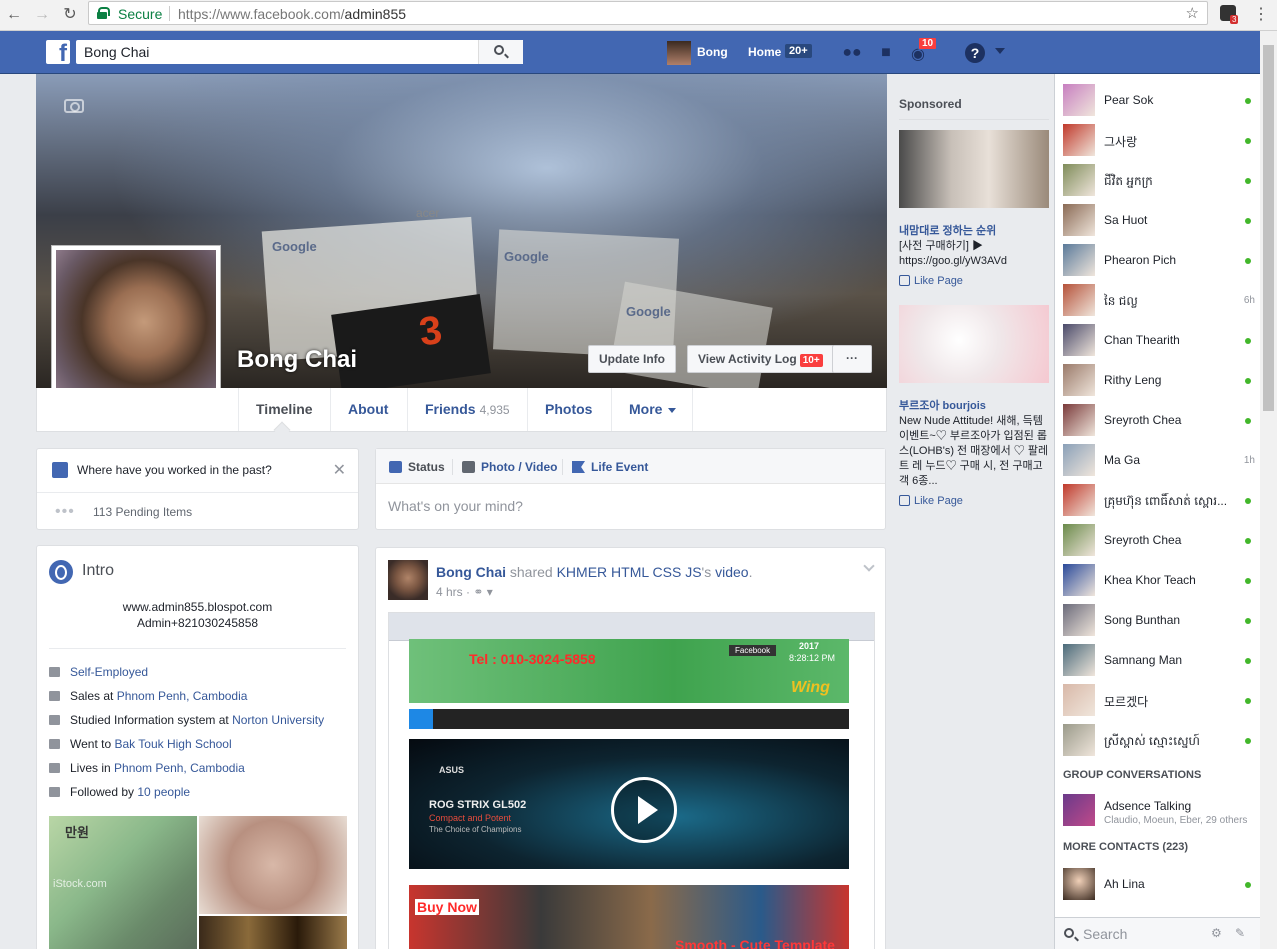 The width and height of the screenshot is (1277, 949). What do you see at coordinates (500, 52) in the screenshot?
I see `search-button` at bounding box center [500, 52].